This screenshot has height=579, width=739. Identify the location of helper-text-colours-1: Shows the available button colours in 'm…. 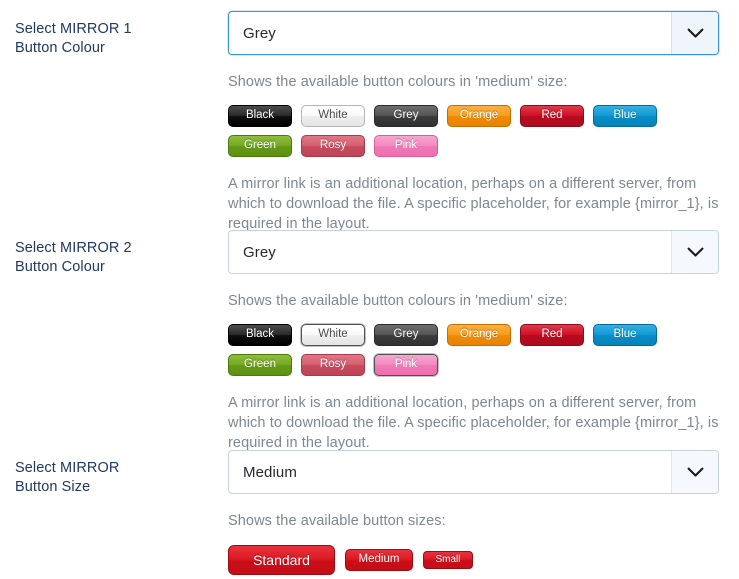
(398, 82).